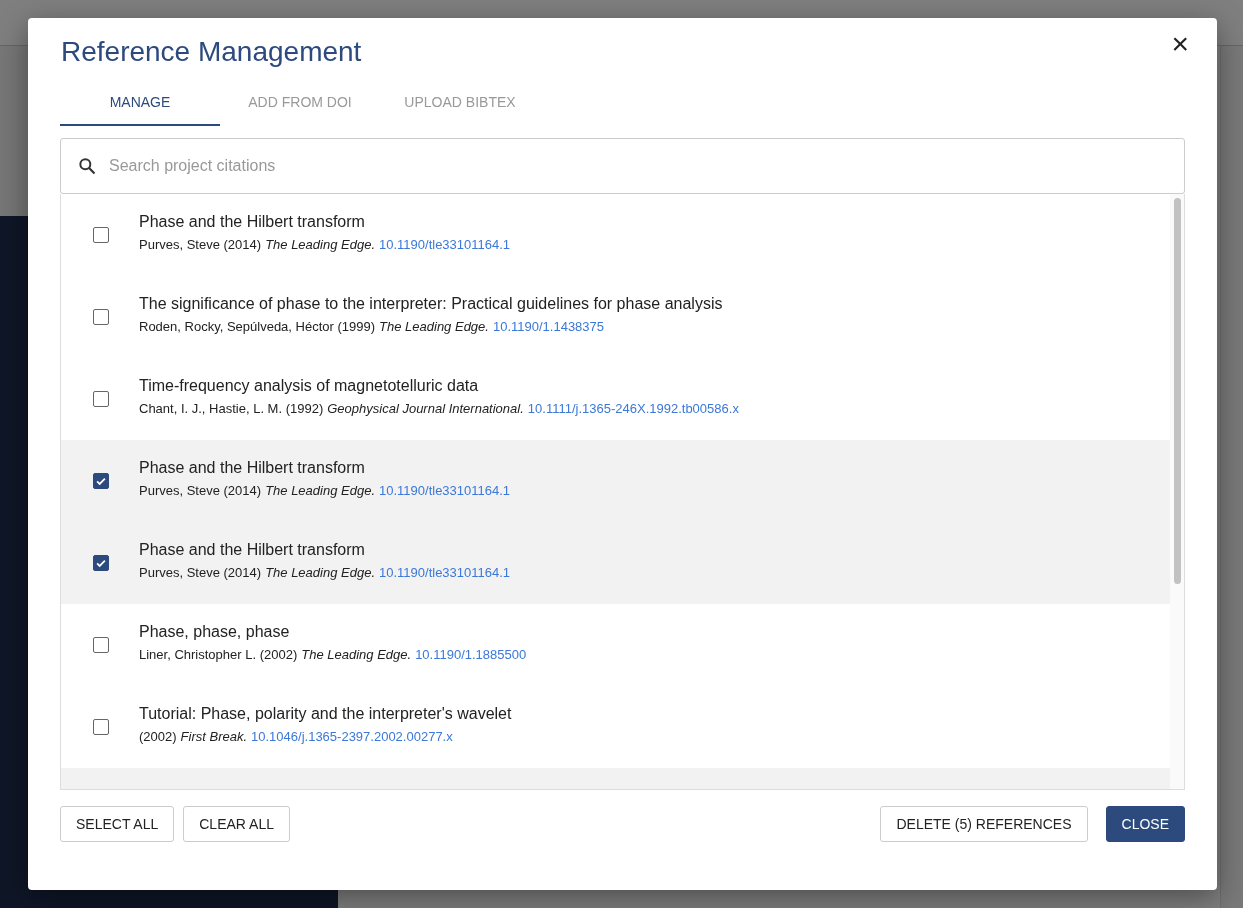  What do you see at coordinates (548, 326) in the screenshot?
I see `doi-link: 10.1190/1.1438375` at bounding box center [548, 326].